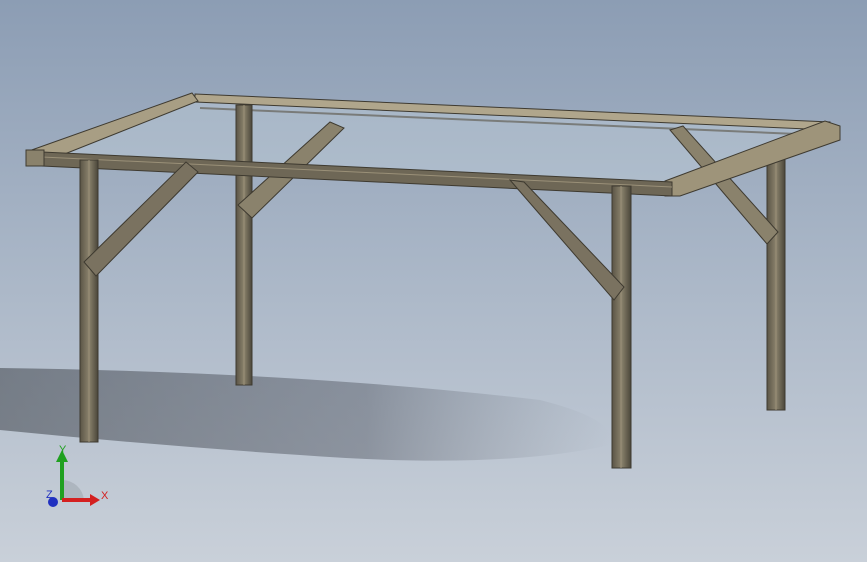 The width and height of the screenshot is (867, 562). What do you see at coordinates (105, 496) in the screenshot?
I see `x-axis-label: X` at bounding box center [105, 496].